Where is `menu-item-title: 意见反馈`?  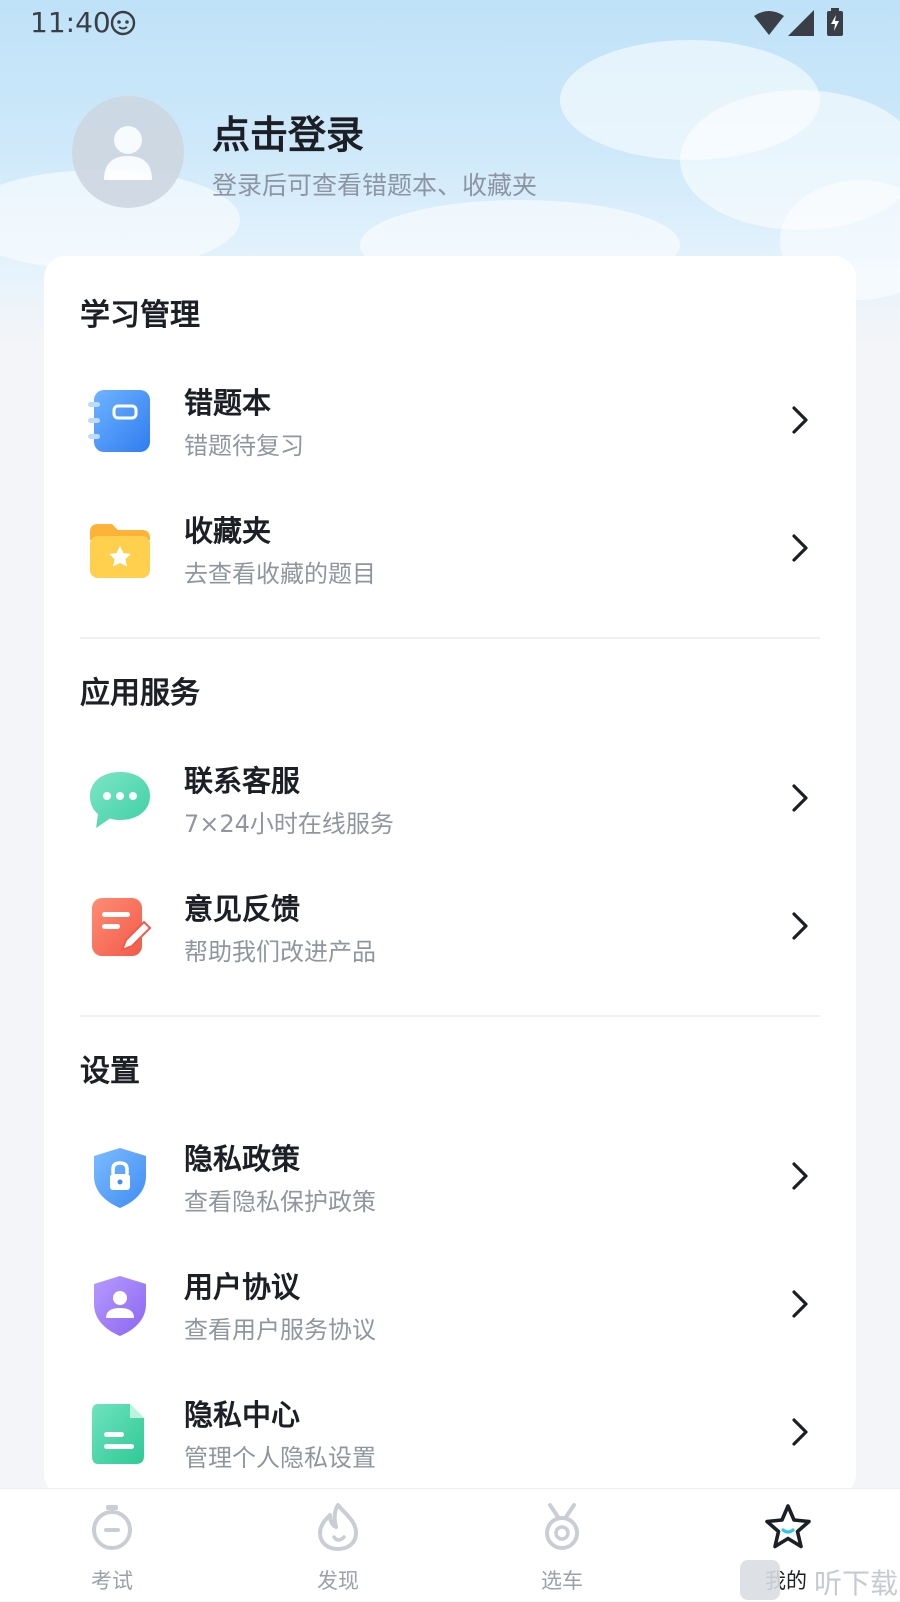
menu-item-title: 意见反馈 is located at coordinates (242, 909).